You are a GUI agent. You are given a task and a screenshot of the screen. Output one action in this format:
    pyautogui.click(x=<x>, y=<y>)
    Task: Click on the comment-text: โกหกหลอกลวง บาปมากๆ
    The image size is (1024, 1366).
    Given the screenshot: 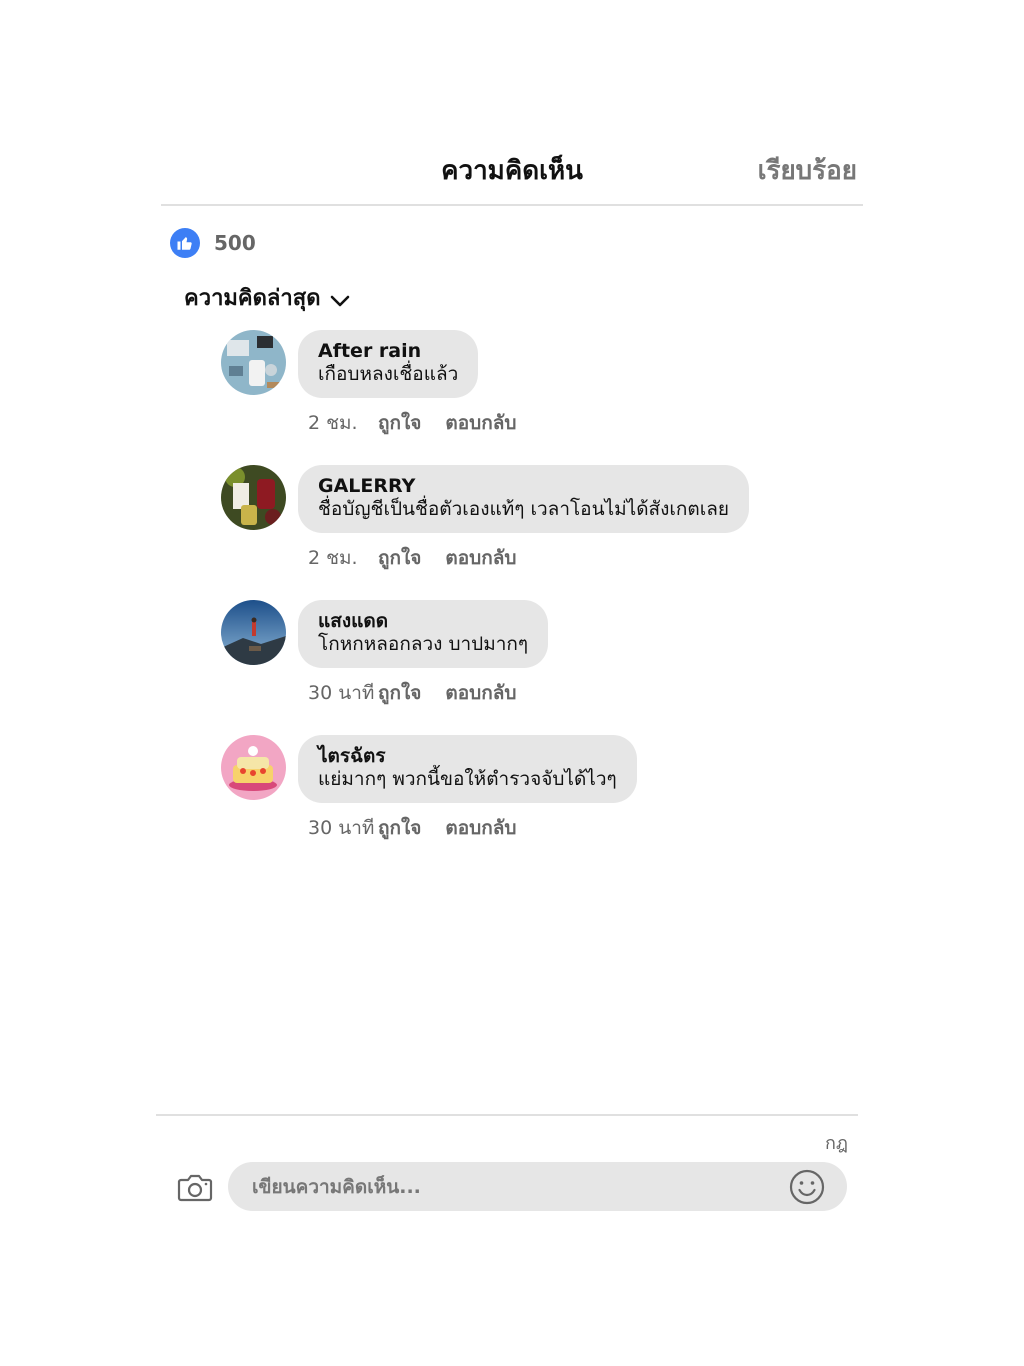 What is the action you would take?
    pyautogui.click(x=423, y=644)
    